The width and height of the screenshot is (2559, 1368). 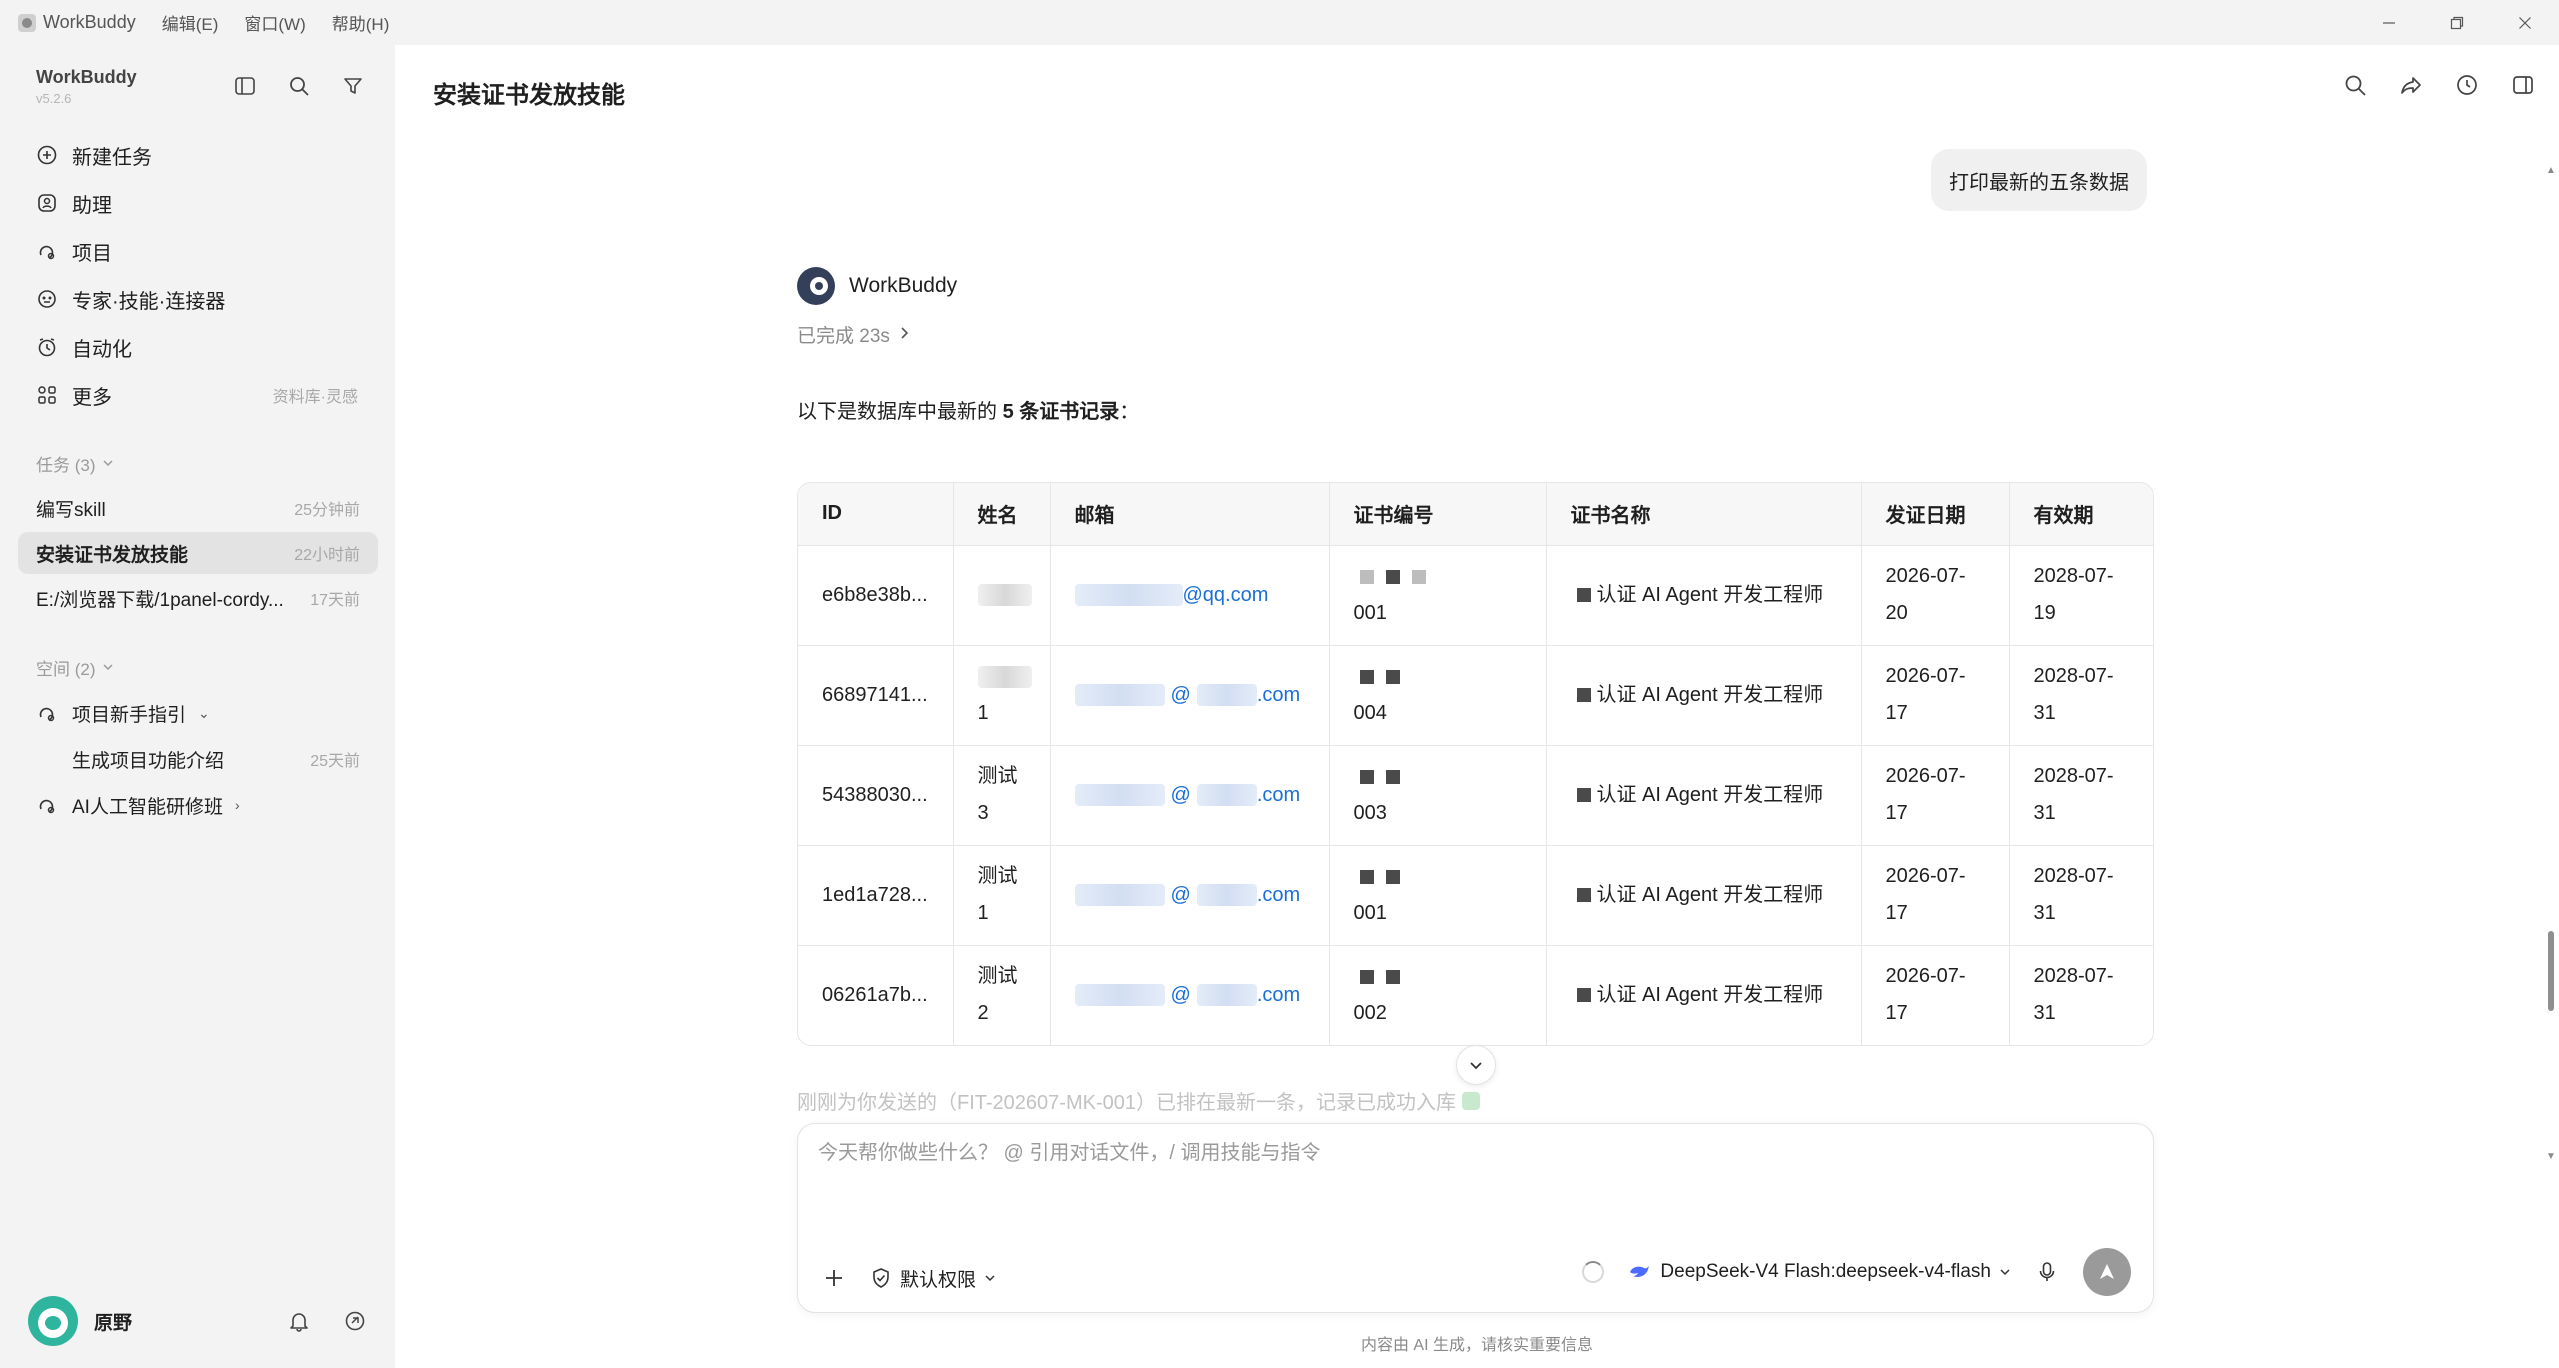 What do you see at coordinates (1370, 613) in the screenshot?
I see `cert-no-suffix: 001` at bounding box center [1370, 613].